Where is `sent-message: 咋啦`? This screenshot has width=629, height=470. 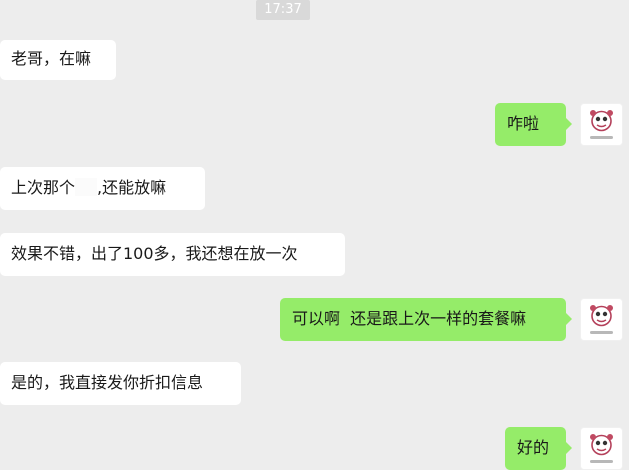
sent-message: 咋啦 is located at coordinates (533, 124).